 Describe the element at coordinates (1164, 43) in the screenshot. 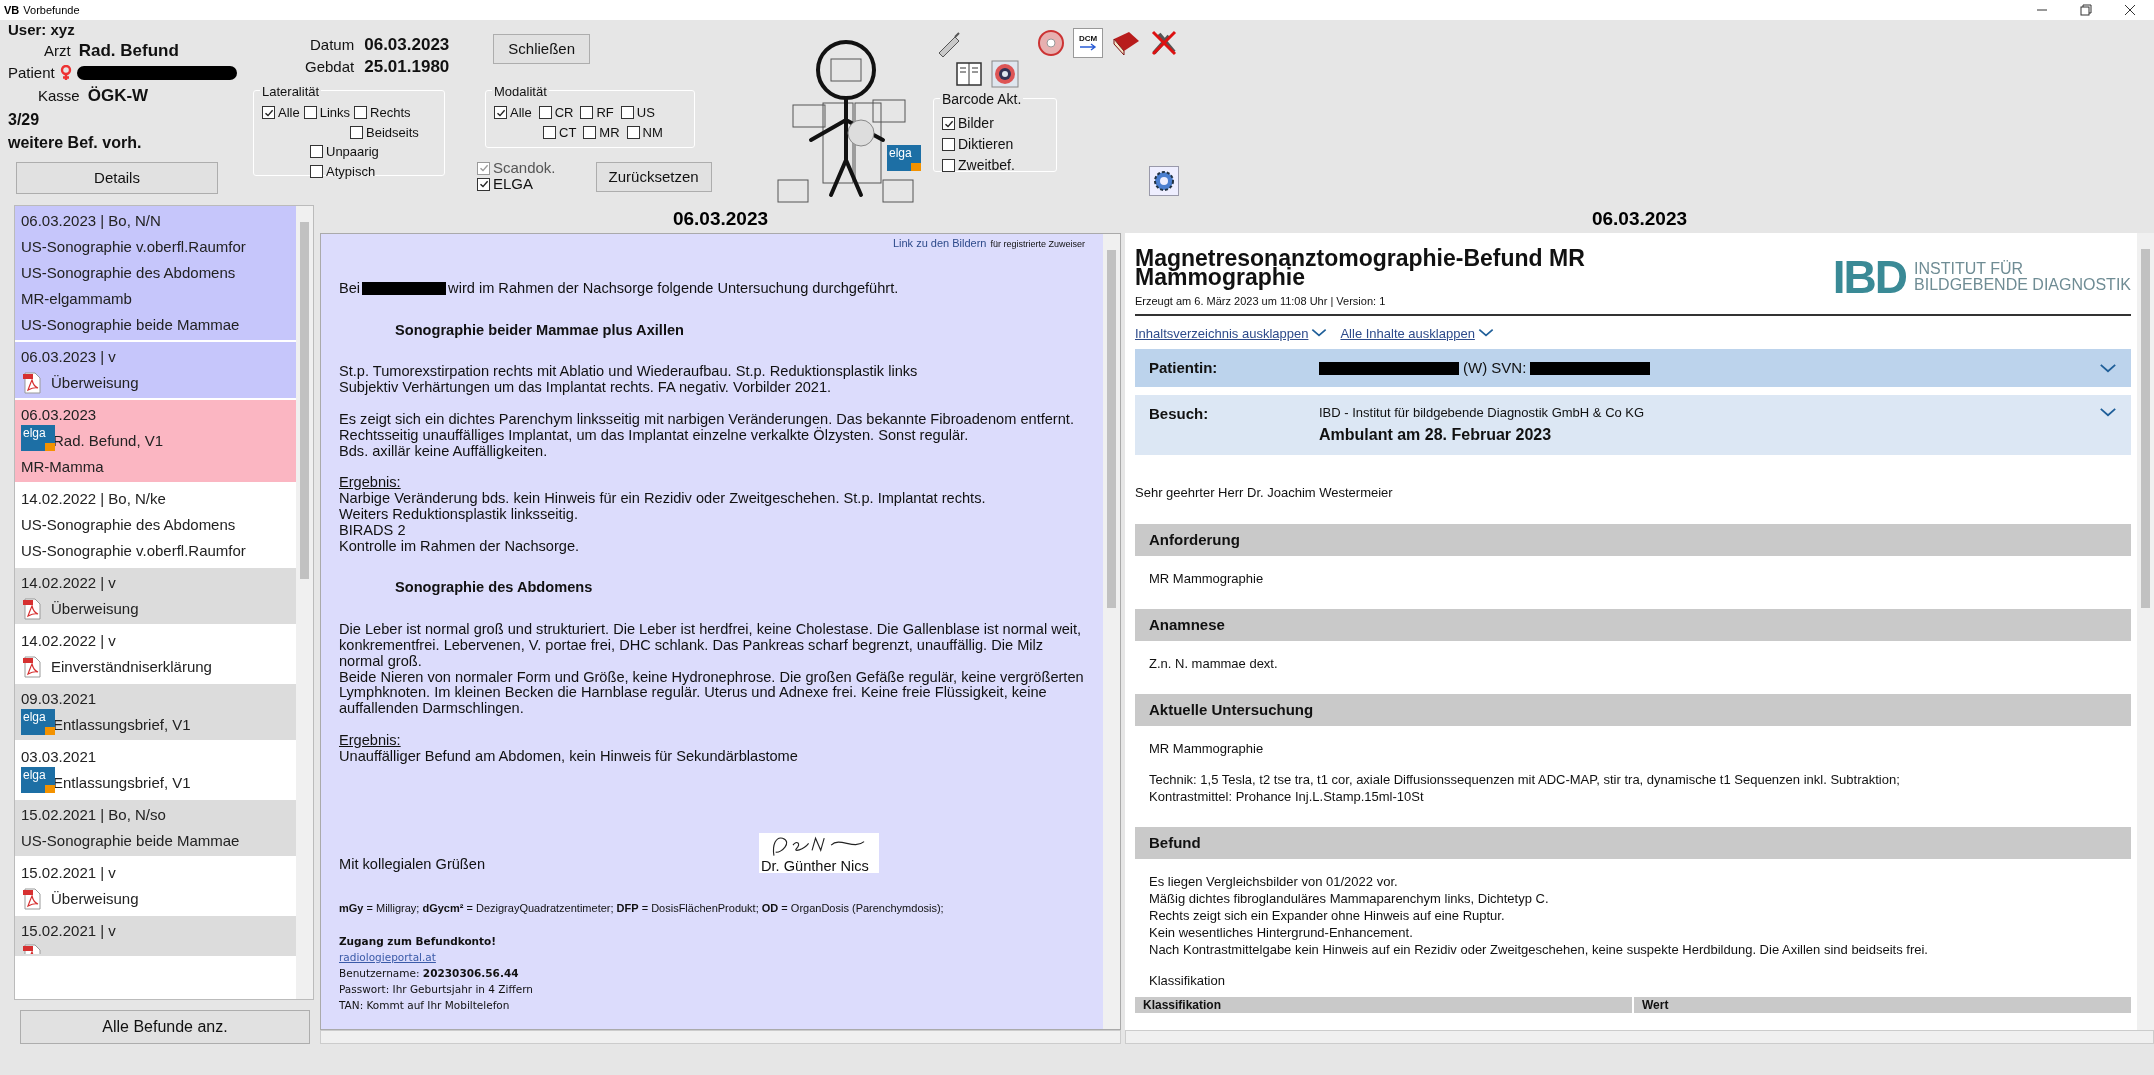

I see `tools-cross-icon` at that location.